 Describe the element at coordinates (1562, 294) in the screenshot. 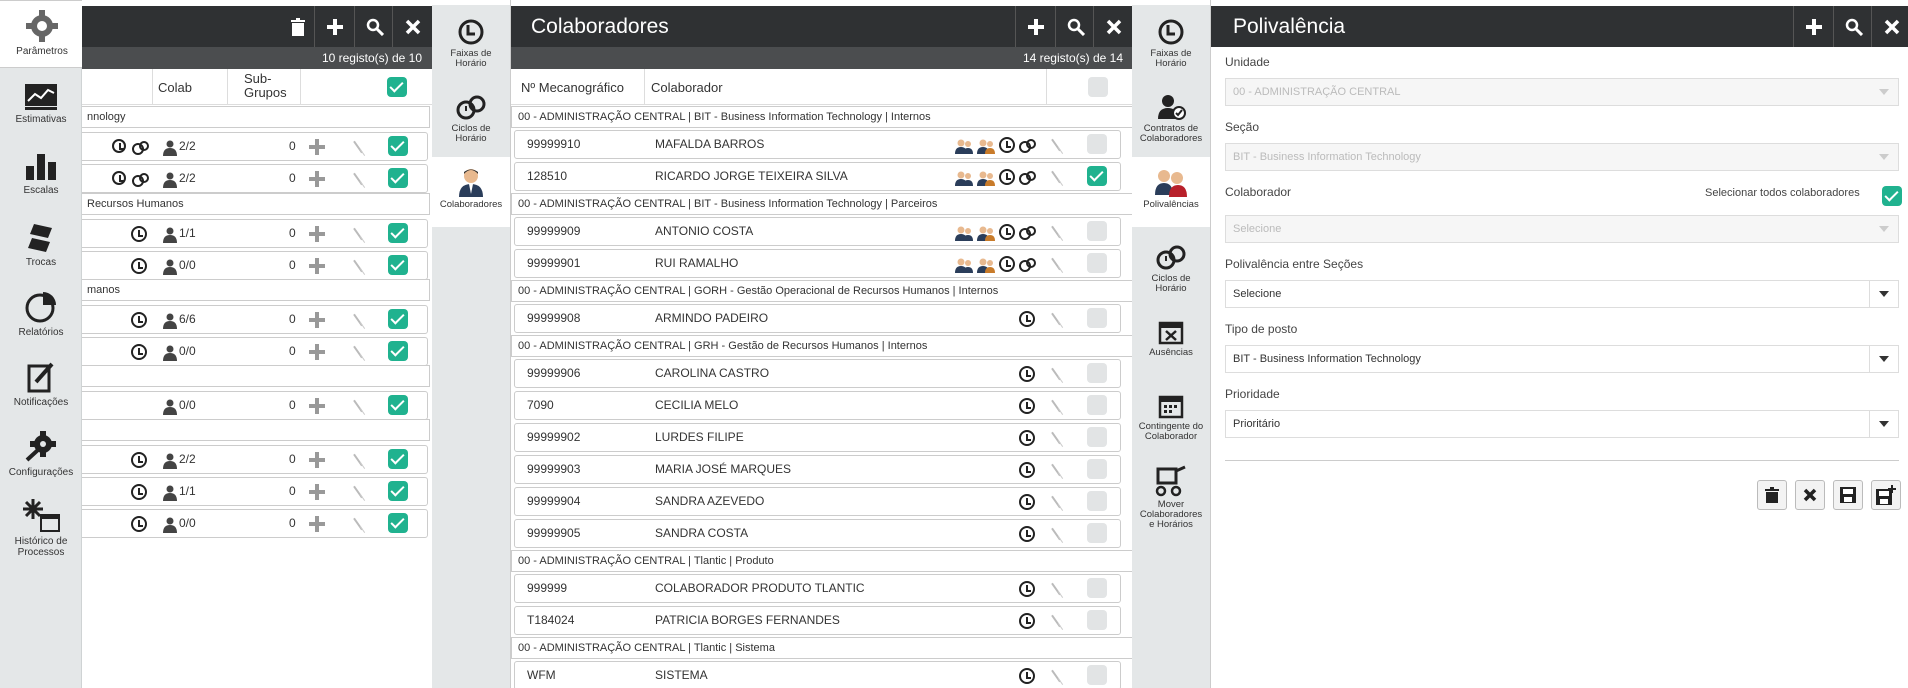

I see `polivalencia-select: Selecione` at that location.